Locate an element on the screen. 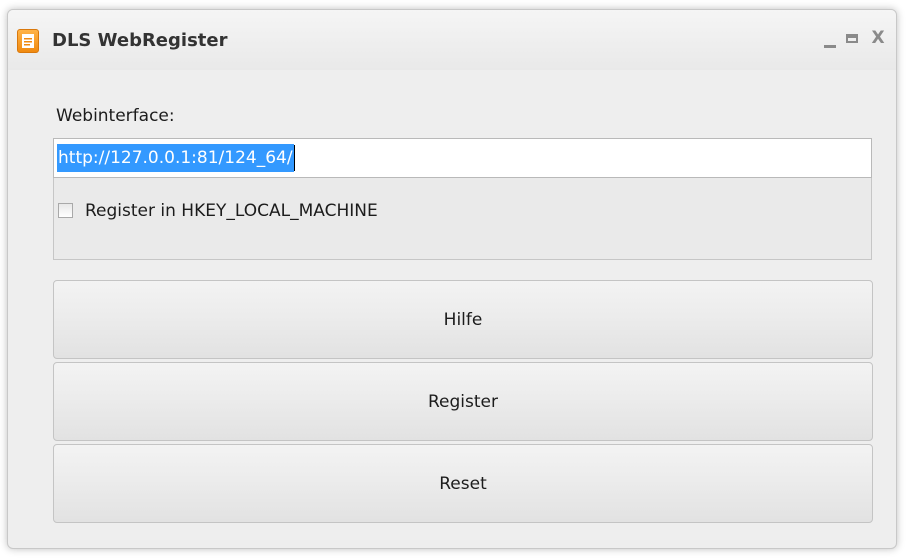  minimize-button is located at coordinates (830, 38).